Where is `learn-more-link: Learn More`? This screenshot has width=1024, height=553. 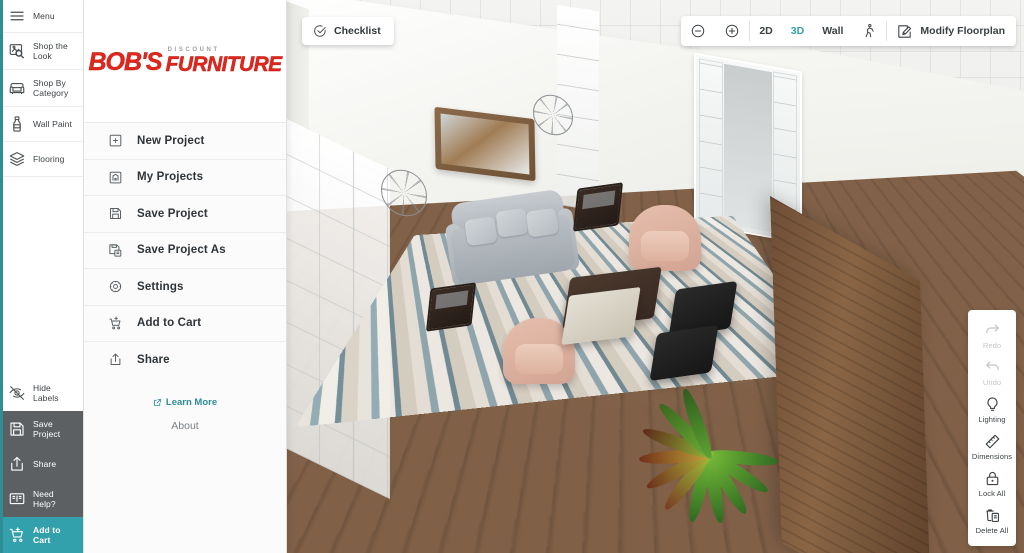
learn-more-link: Learn More is located at coordinates (185, 402).